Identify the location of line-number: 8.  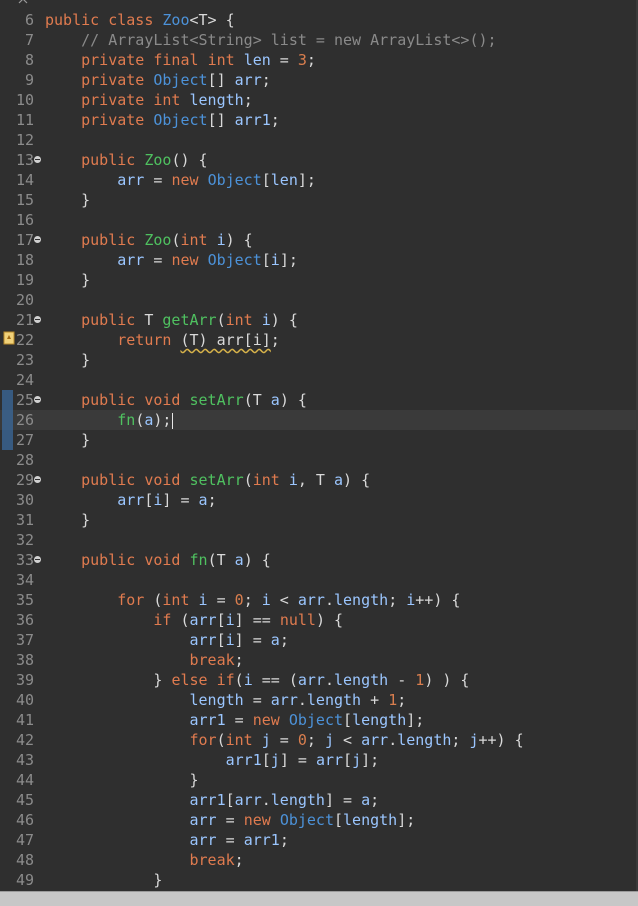
(29, 60).